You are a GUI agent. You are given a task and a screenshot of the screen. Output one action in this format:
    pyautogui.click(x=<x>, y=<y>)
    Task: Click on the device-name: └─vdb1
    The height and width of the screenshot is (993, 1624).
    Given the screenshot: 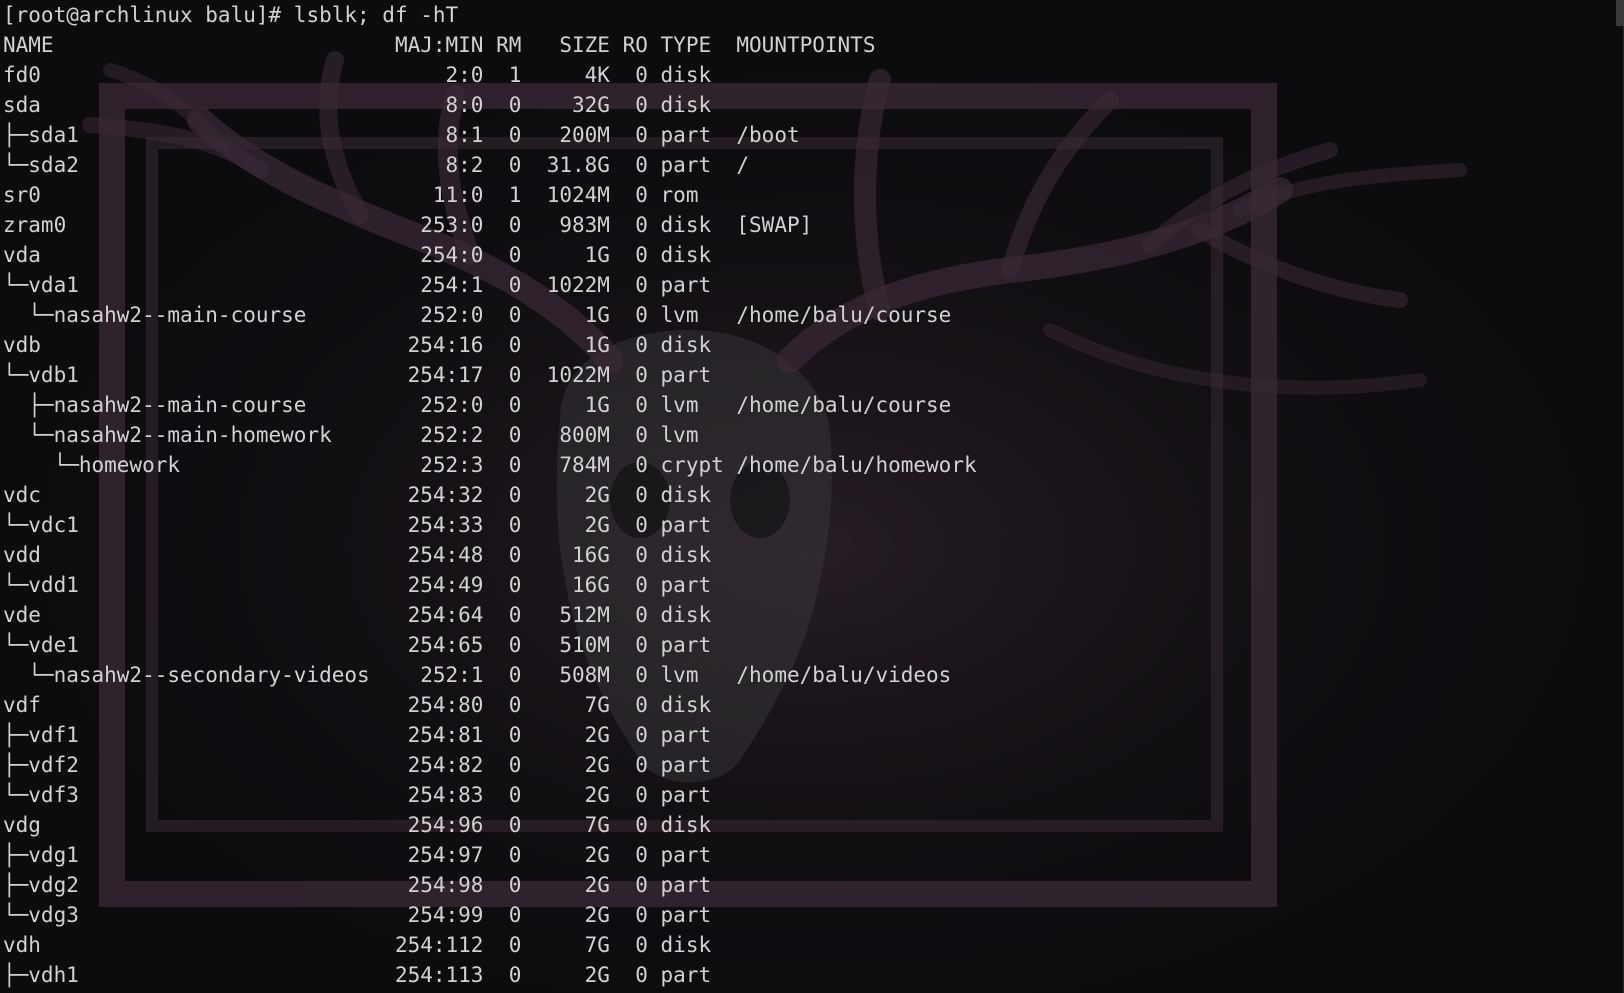 What is the action you would take?
    pyautogui.click(x=193, y=375)
    